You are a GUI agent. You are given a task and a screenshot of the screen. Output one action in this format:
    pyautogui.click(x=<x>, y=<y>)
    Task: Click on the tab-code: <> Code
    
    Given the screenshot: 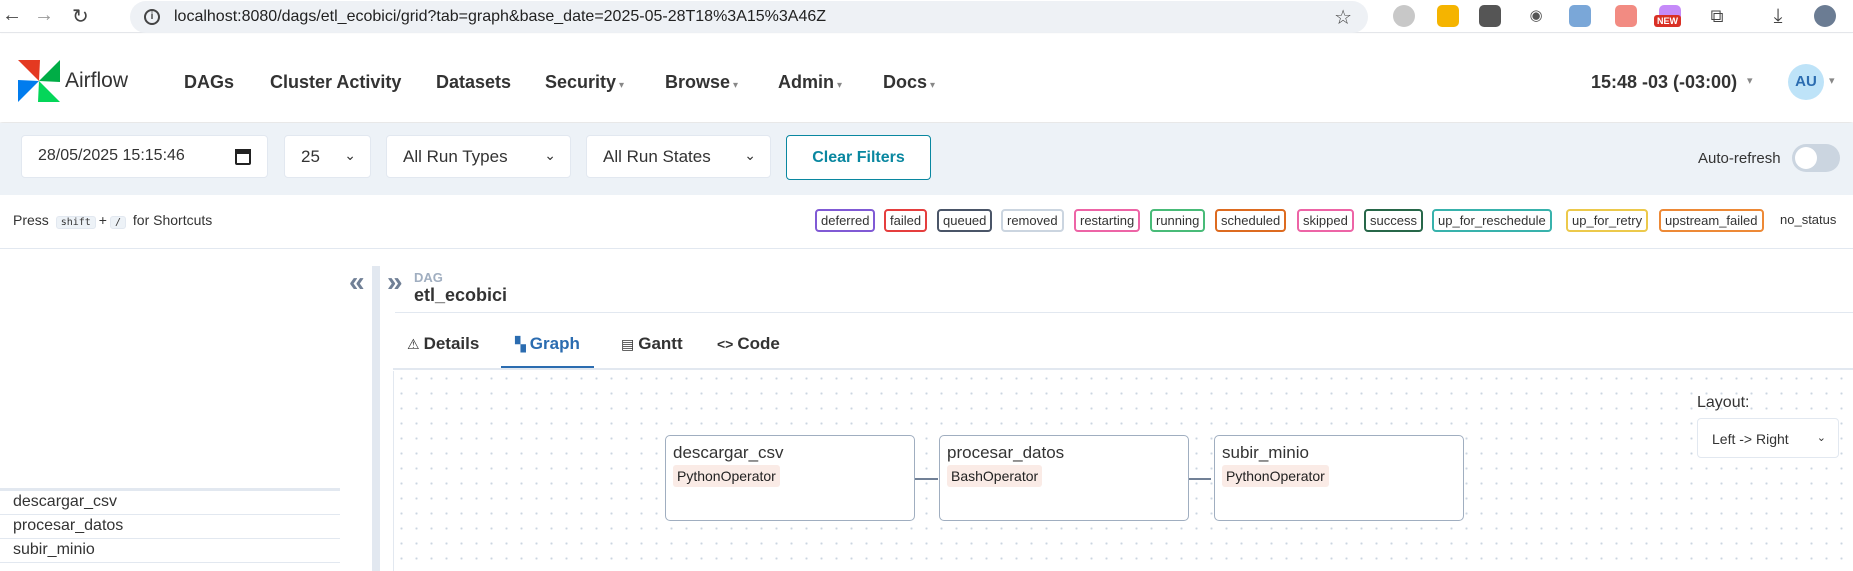 What is the action you would take?
    pyautogui.click(x=748, y=347)
    